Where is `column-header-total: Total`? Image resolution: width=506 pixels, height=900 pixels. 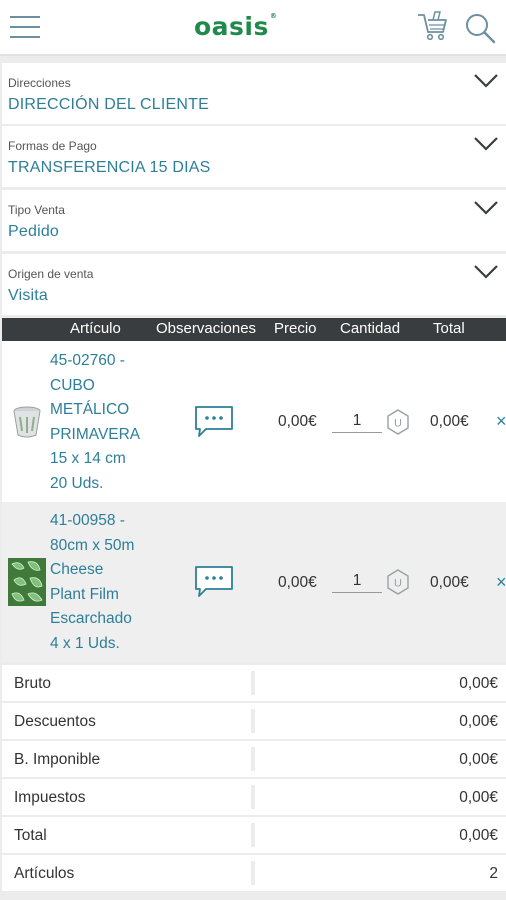 column-header-total: Total is located at coordinates (449, 328).